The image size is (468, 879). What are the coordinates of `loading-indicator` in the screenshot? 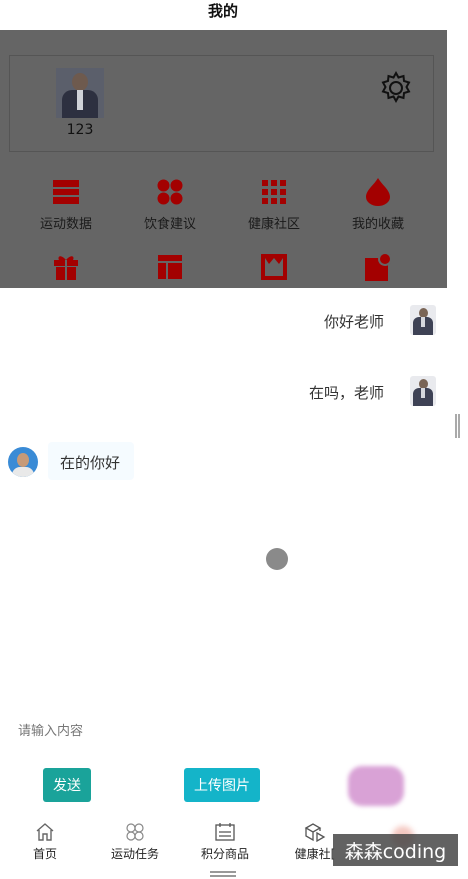 It's located at (277, 559).